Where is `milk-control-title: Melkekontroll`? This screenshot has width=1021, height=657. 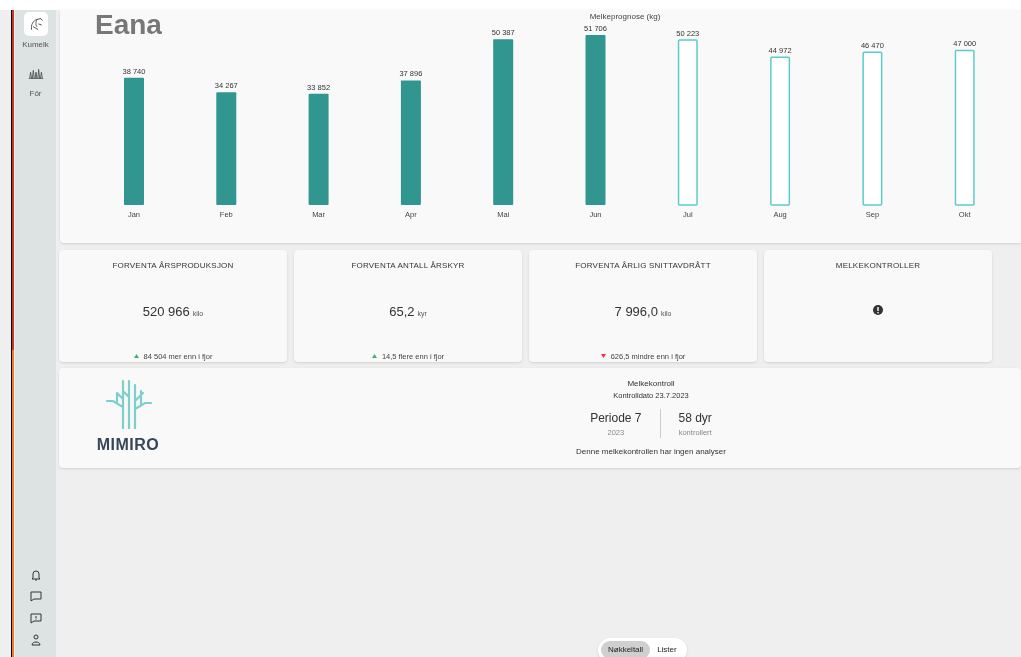
milk-control-title: Melkekontroll is located at coordinates (651, 384).